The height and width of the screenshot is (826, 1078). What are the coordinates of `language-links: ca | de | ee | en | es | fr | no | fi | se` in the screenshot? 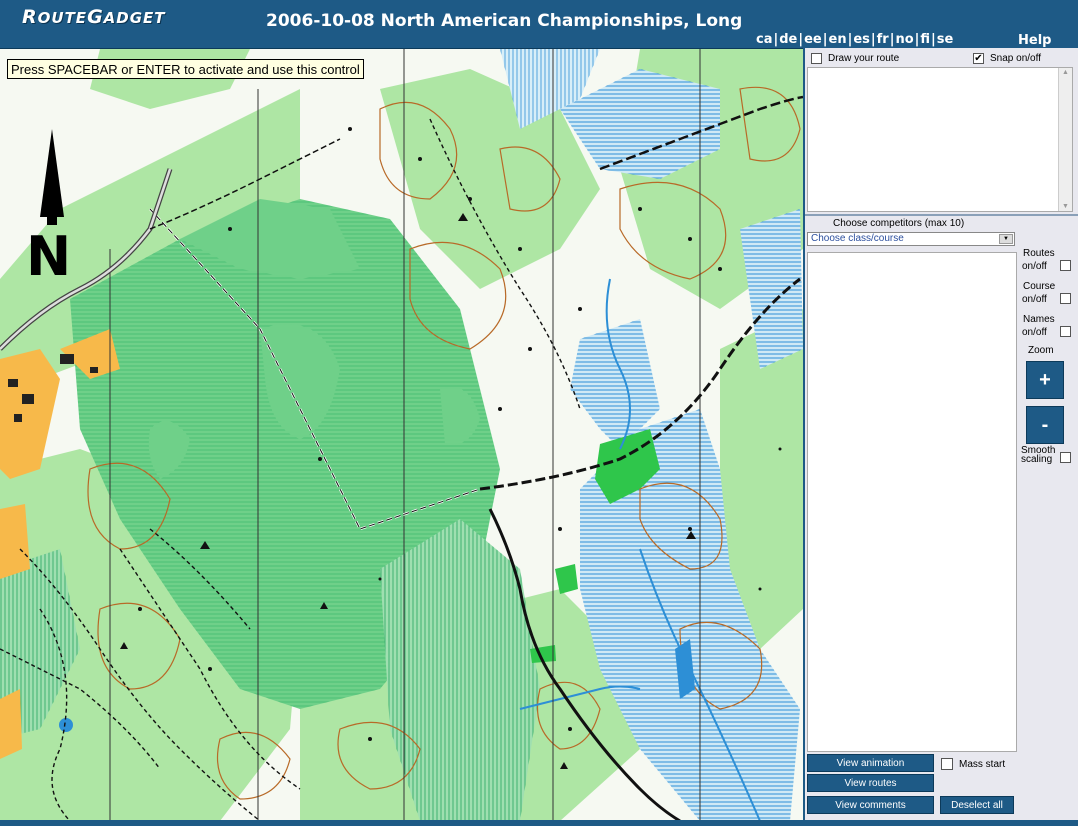 It's located at (855, 39).